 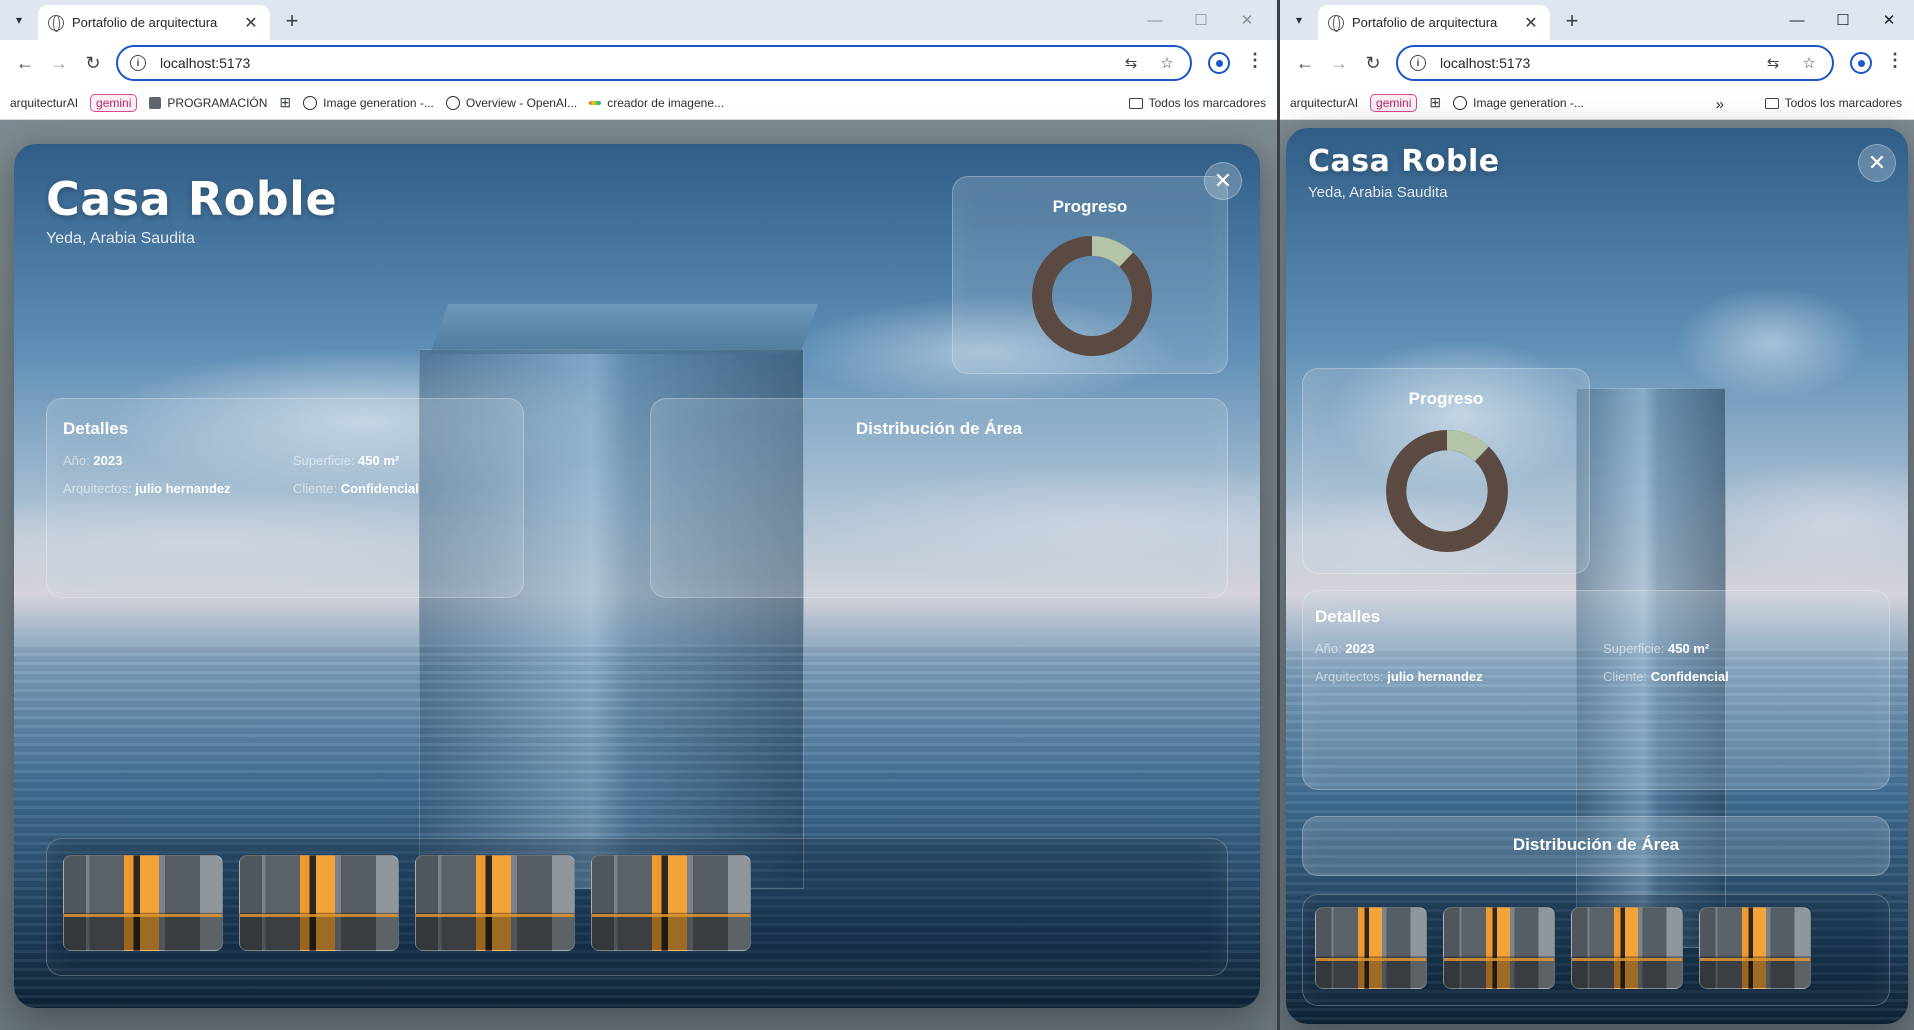 What do you see at coordinates (624, 329) in the screenshot?
I see `glass-cube-top` at bounding box center [624, 329].